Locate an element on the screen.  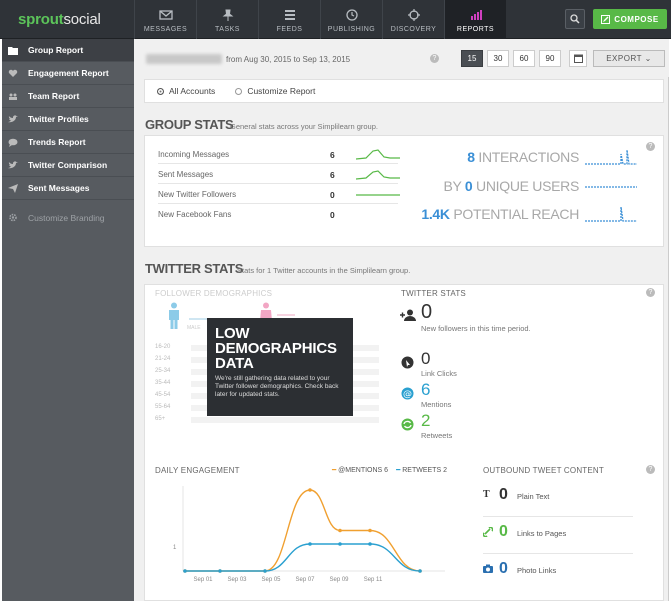
female-bar is located at coordinates (286, 315).